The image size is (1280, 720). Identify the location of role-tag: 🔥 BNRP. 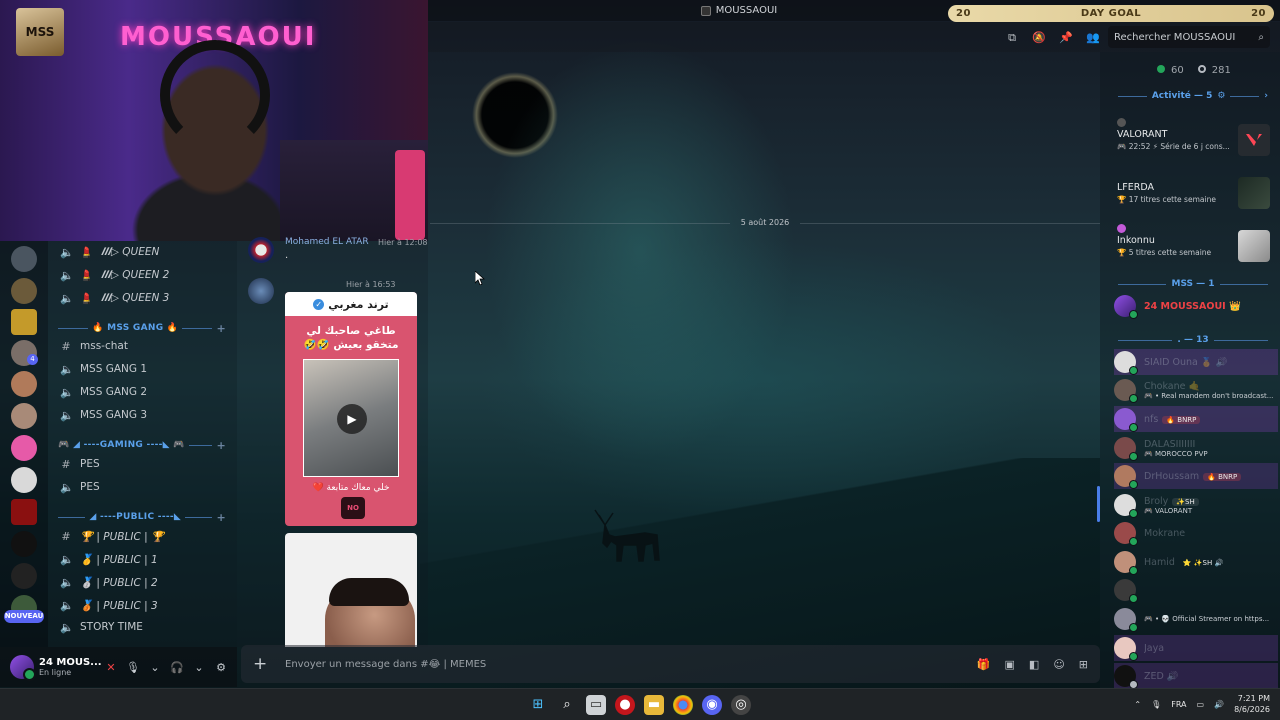
(1222, 476).